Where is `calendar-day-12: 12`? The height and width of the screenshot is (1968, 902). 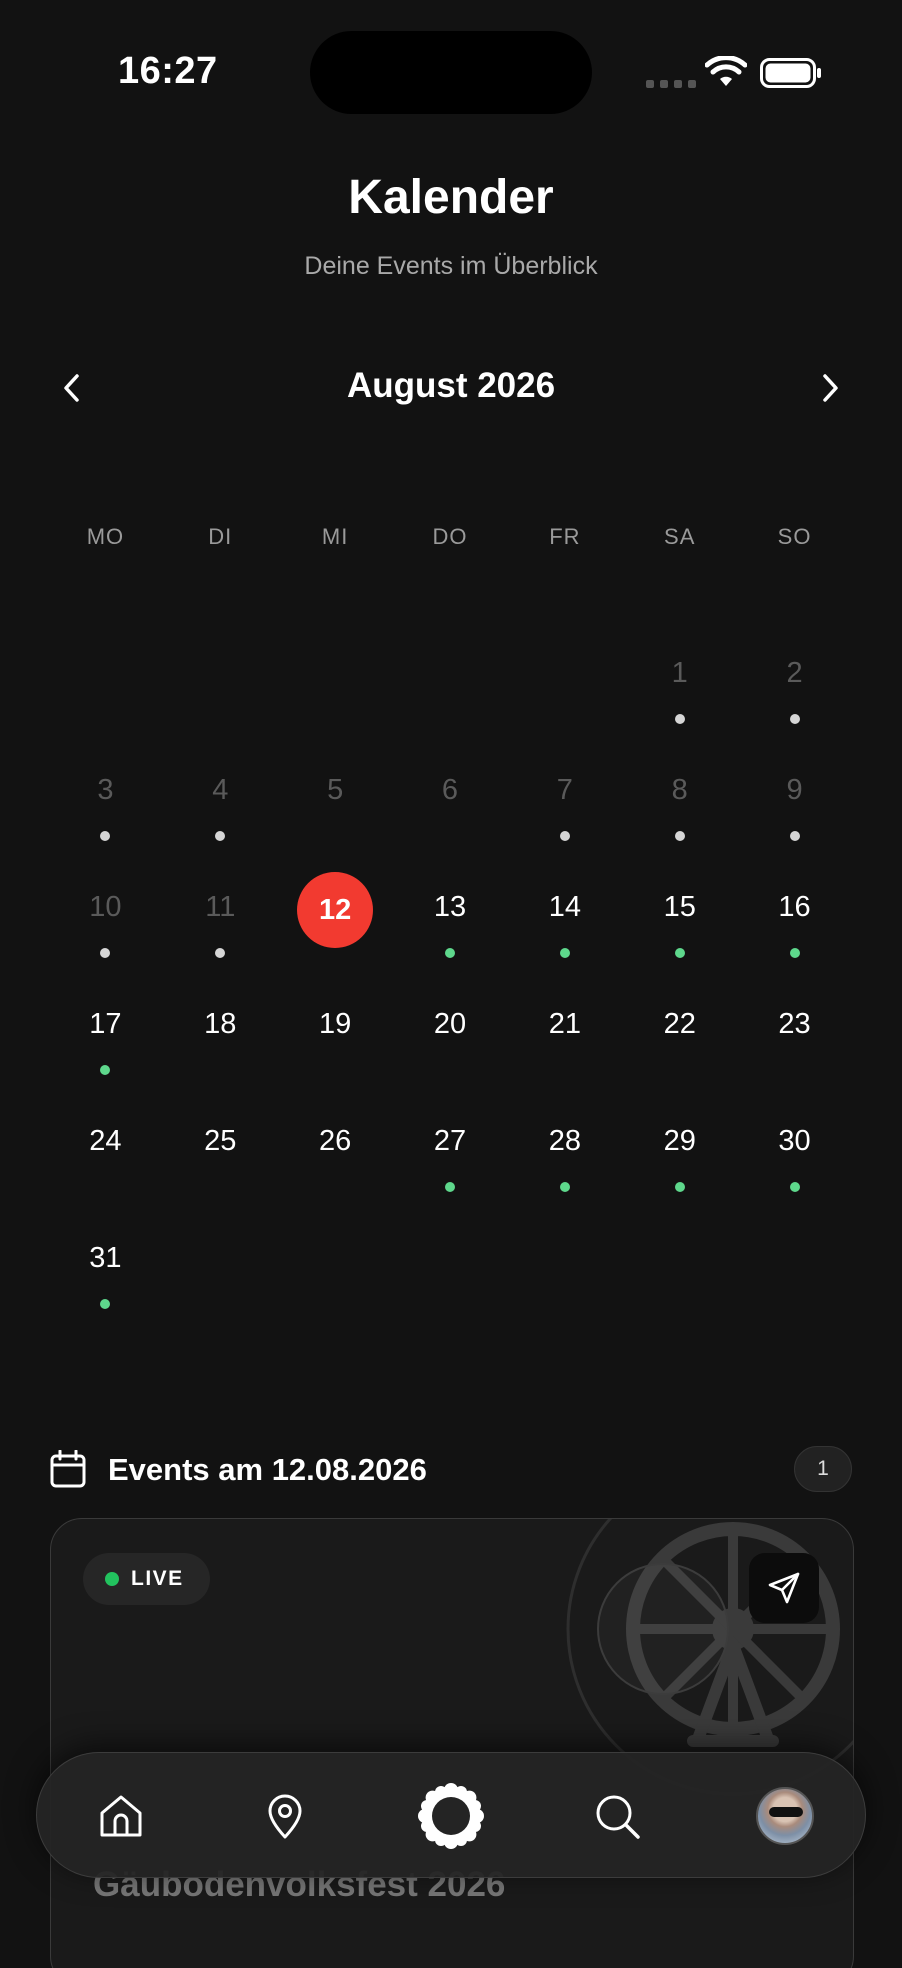
calendar-day-12: 12 is located at coordinates (335, 920).